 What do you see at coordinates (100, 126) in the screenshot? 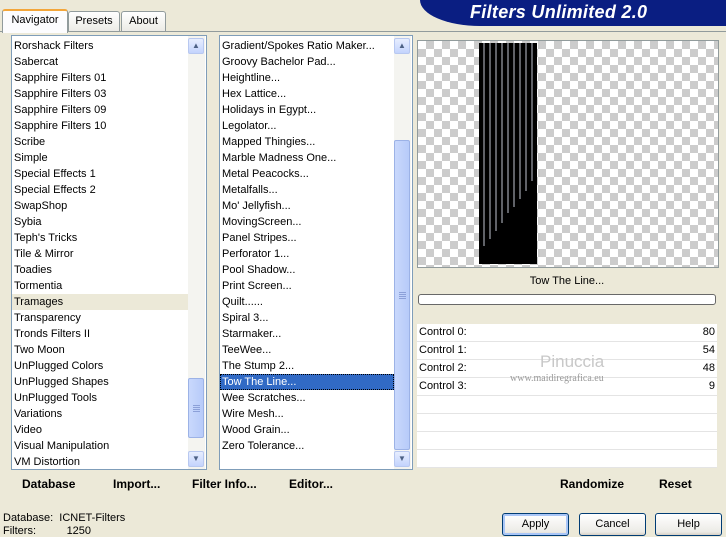
I see `list-item: Sapphire Filters 10` at bounding box center [100, 126].